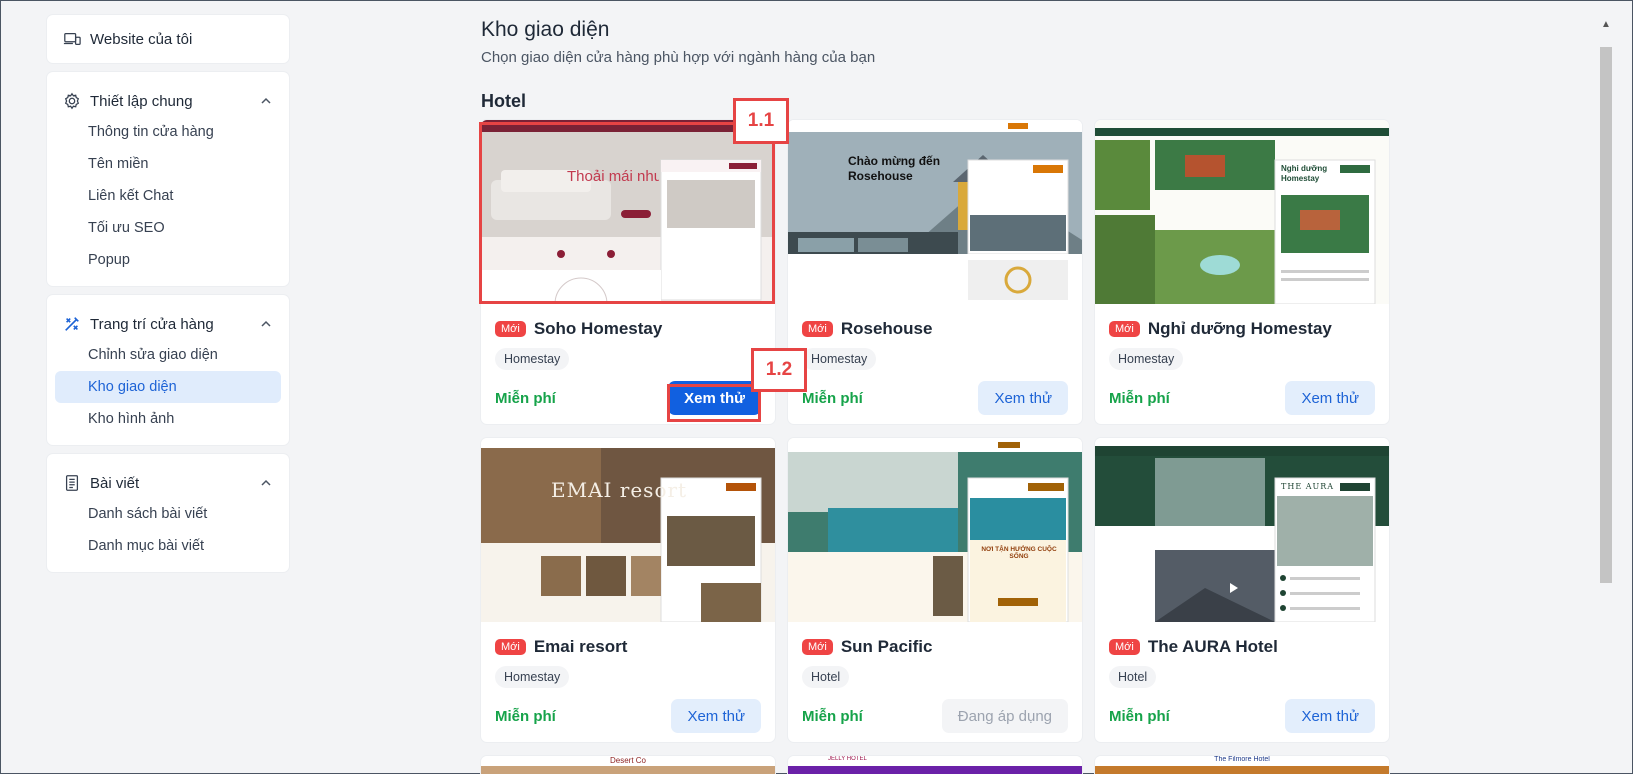 The image size is (1633, 774). I want to click on callout-label: 1.2, so click(779, 370).